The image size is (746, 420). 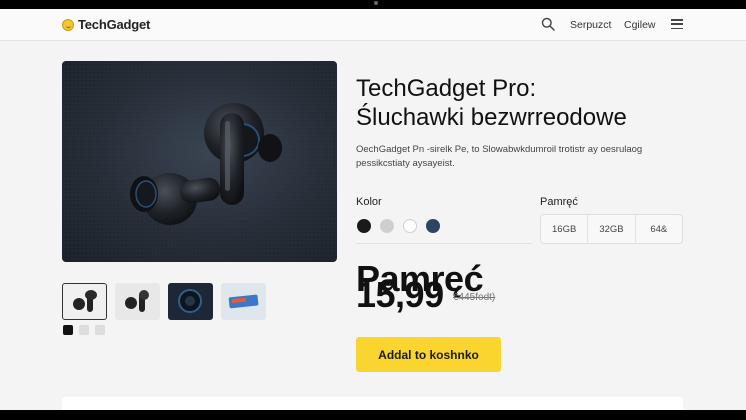 What do you see at coordinates (164, 301) in the screenshot?
I see `thumbnail-strip` at bounding box center [164, 301].